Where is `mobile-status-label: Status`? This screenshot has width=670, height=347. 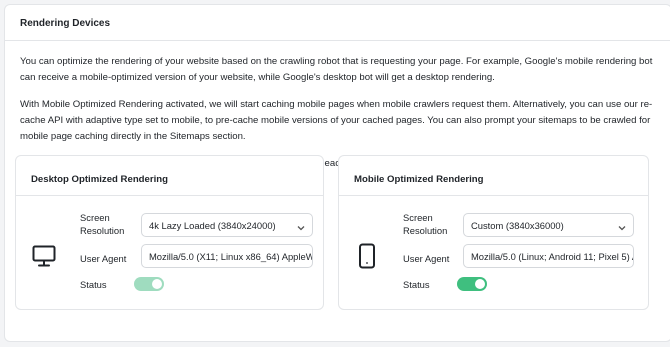 mobile-status-label: Status is located at coordinates (416, 284).